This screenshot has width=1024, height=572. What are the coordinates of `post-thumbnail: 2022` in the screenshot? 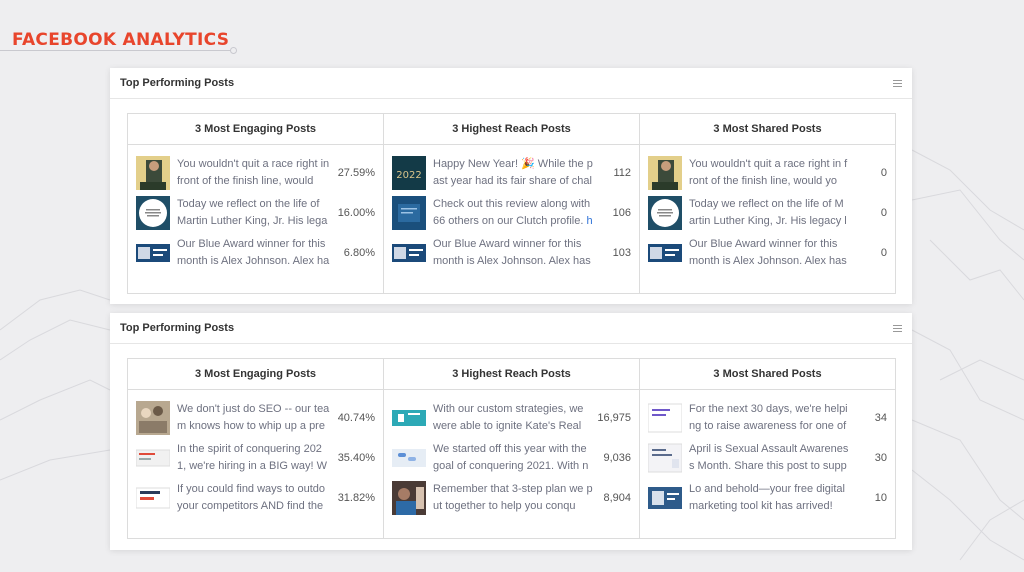 It's located at (409, 173).